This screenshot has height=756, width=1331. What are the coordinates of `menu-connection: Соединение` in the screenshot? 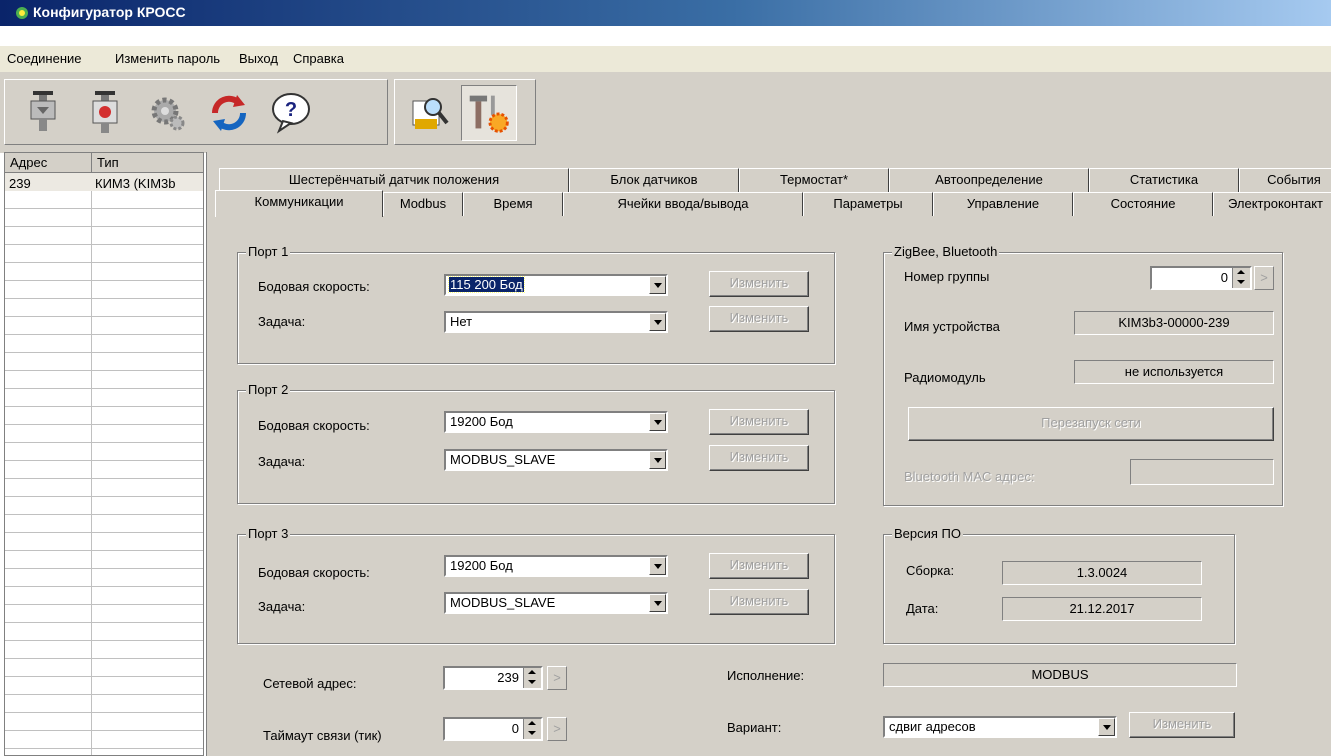 It's located at (44, 58).